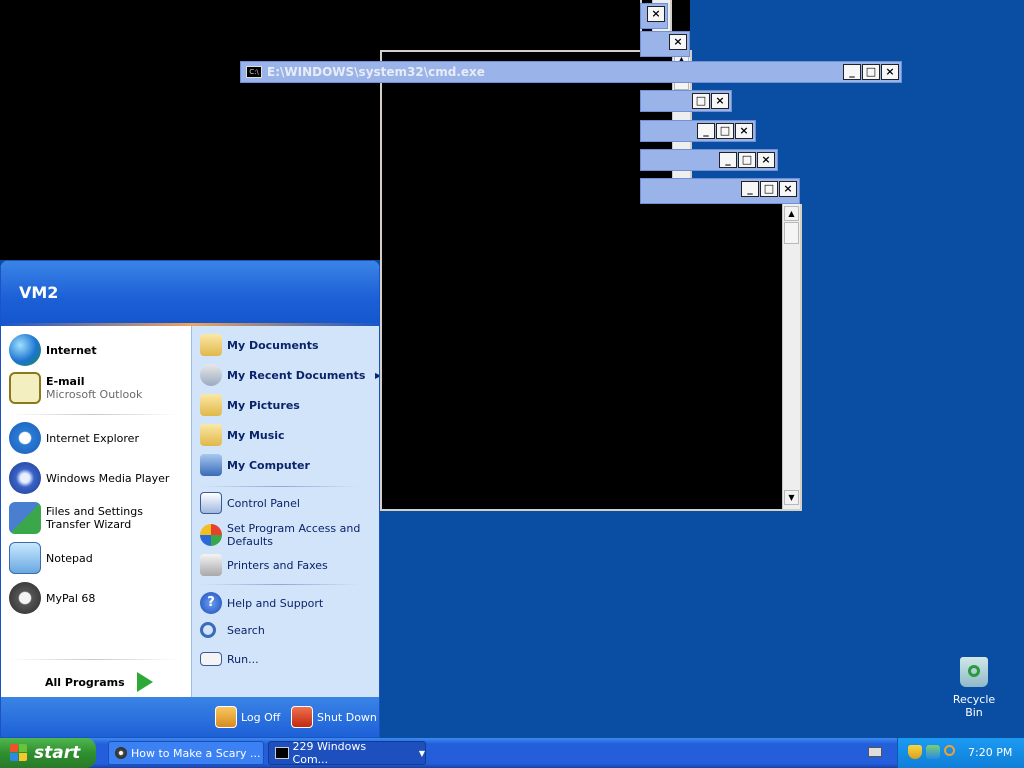 The image size is (1024, 768). What do you see at coordinates (875, 752) in the screenshot?
I see `keyboard-icon` at bounding box center [875, 752].